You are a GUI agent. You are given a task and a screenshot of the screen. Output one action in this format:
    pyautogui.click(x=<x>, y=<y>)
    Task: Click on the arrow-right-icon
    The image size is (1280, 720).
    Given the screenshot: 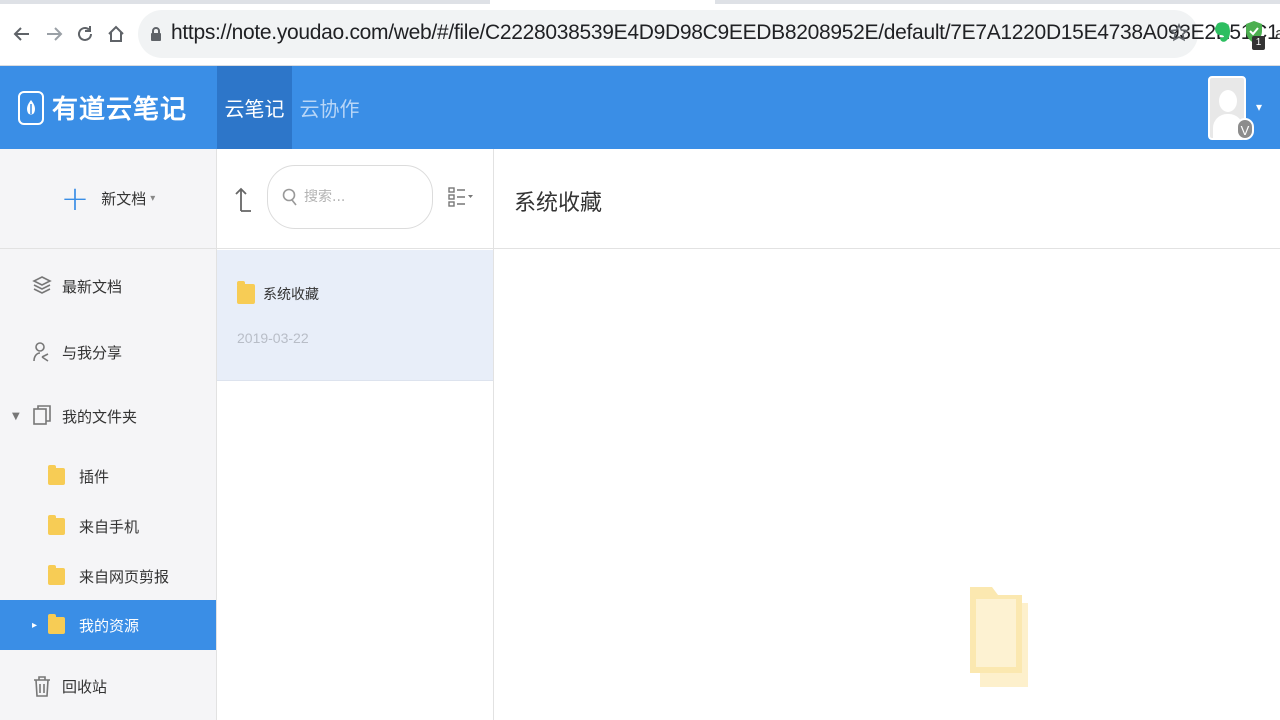 What is the action you would take?
    pyautogui.click(x=55, y=34)
    